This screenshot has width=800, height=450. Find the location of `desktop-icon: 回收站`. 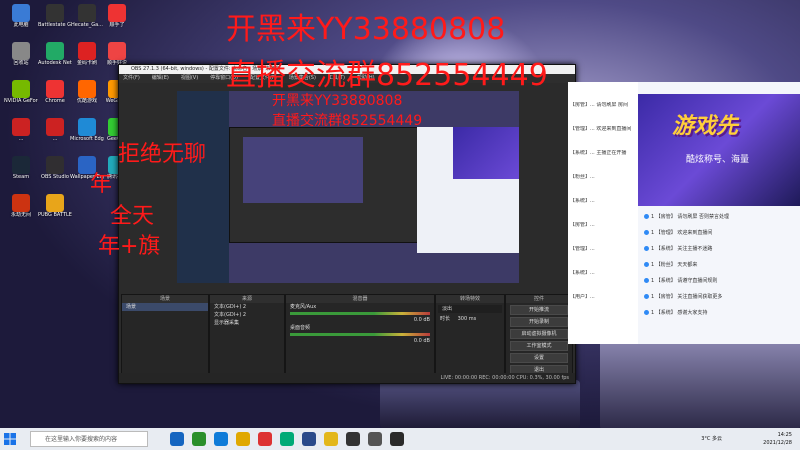

desktop-icon: 回收站 is located at coordinates (21, 61).